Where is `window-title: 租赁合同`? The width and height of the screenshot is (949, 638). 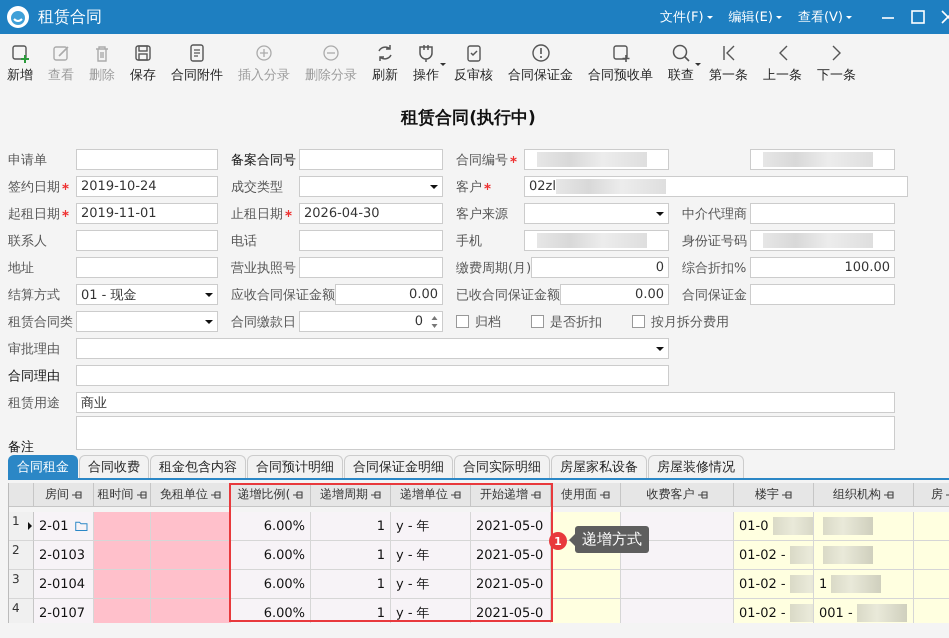 window-title: 租赁合同 is located at coordinates (70, 17).